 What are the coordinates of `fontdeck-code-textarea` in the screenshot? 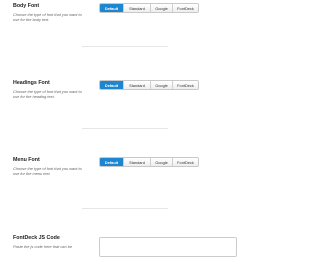 It's located at (168, 247).